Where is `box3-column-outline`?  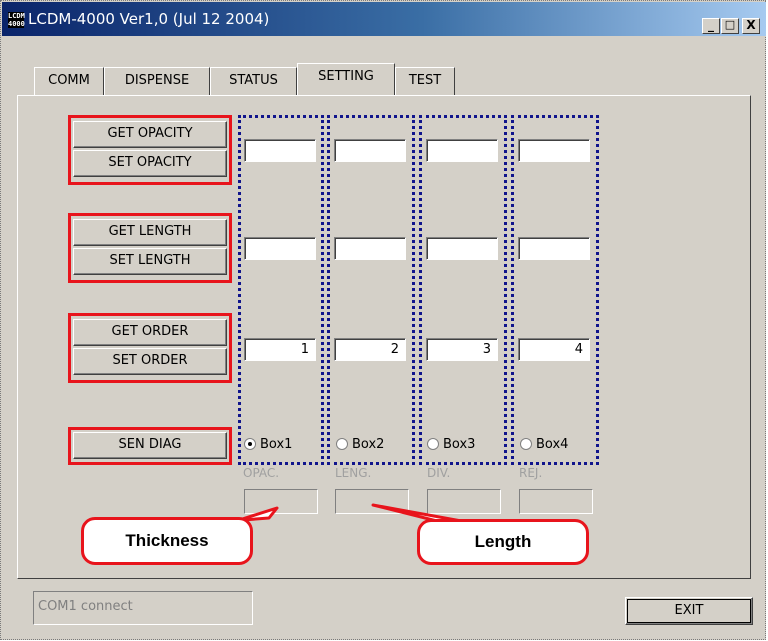
box3-column-outline is located at coordinates (463, 290).